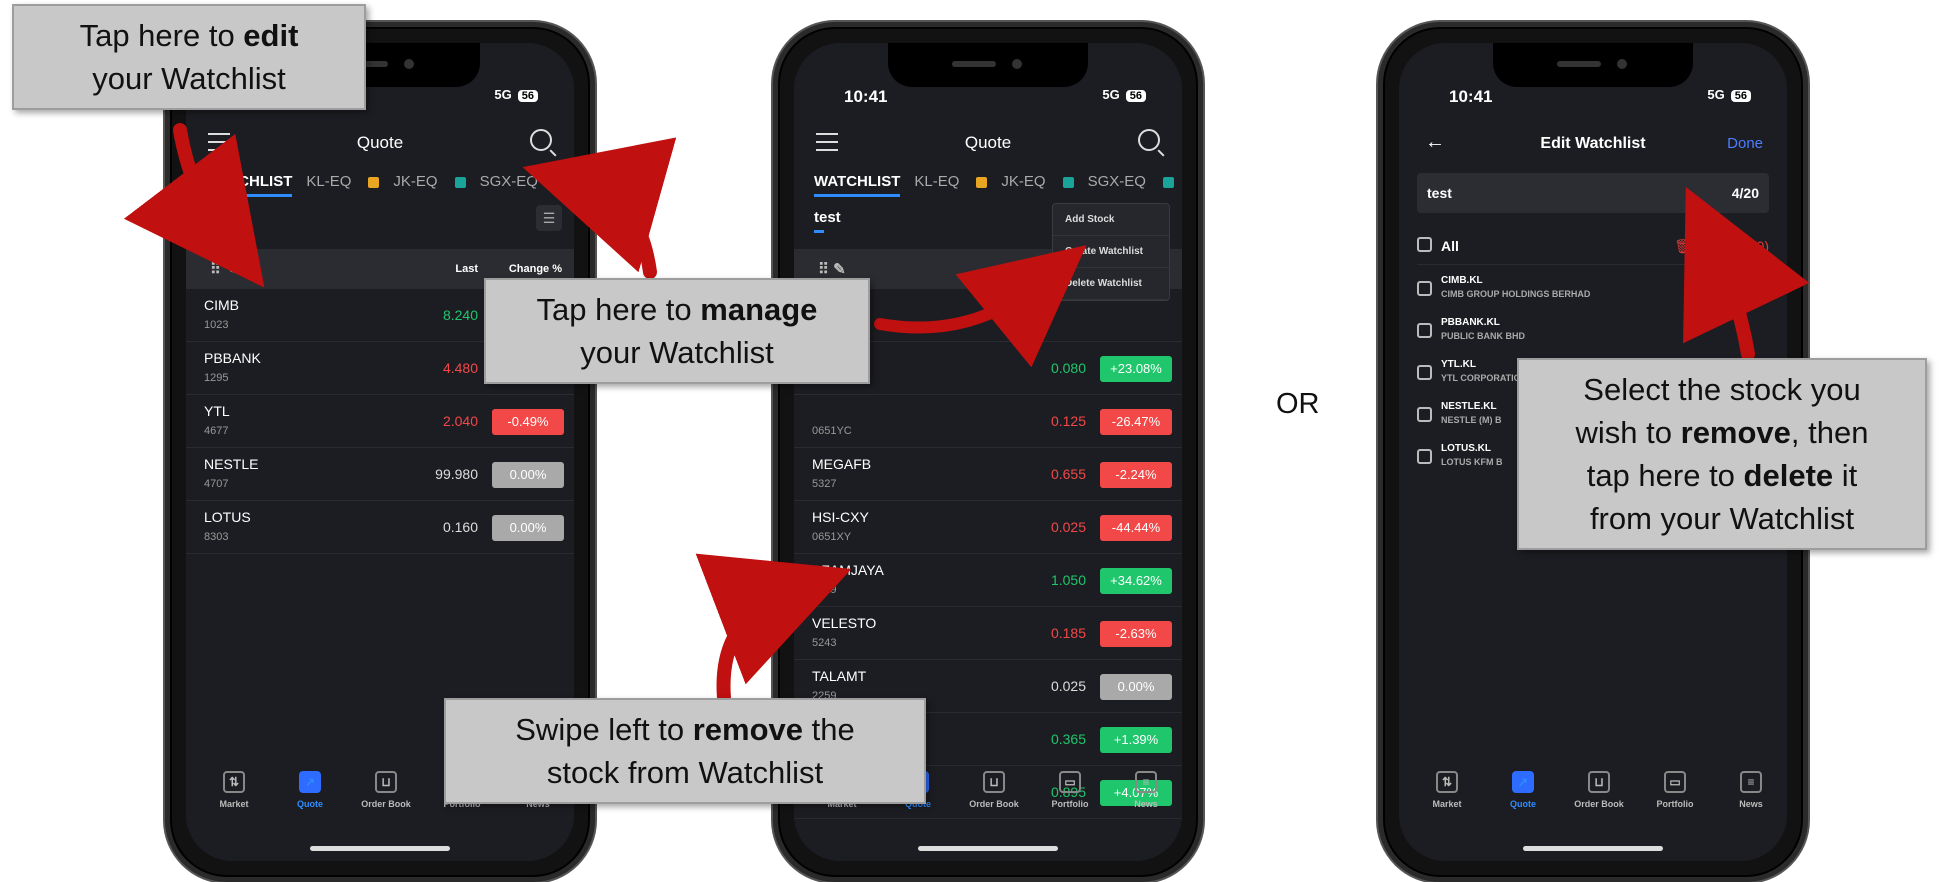 The image size is (1944, 882). I want to click on arrow-to-dropdown, so click(980, 306).